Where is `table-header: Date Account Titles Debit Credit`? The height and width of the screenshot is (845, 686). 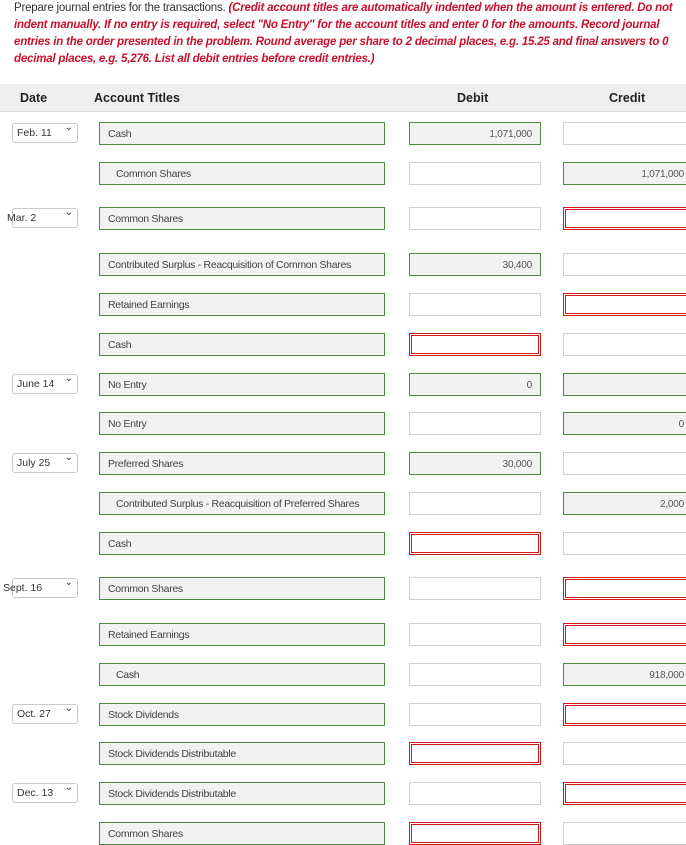 table-header: Date Account Titles Debit Credit is located at coordinates (343, 98).